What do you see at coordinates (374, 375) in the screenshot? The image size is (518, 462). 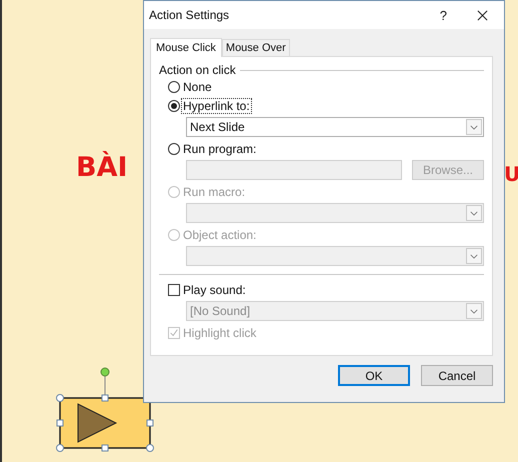 I see `ok-button: OK` at bounding box center [374, 375].